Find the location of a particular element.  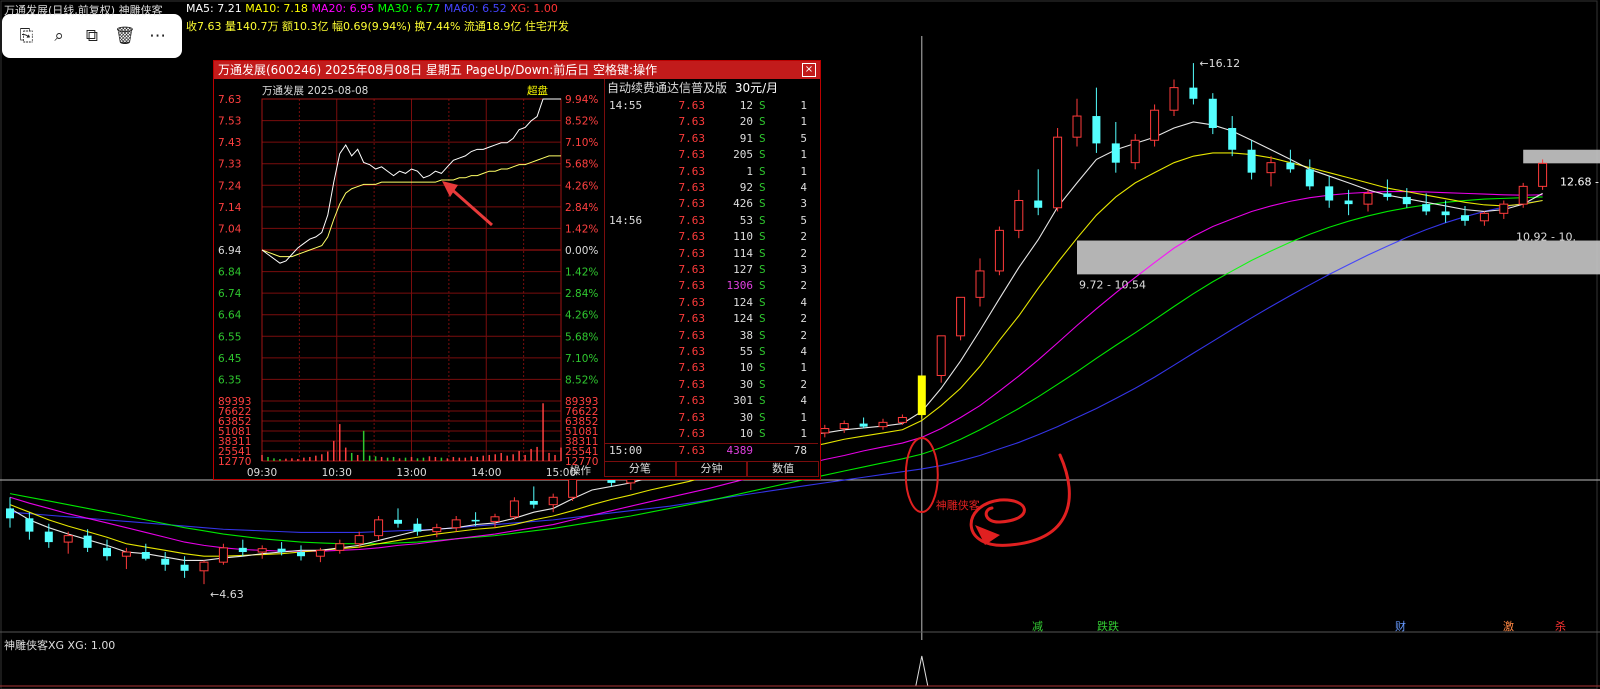

op-label: 操作 is located at coordinates (580, 470).